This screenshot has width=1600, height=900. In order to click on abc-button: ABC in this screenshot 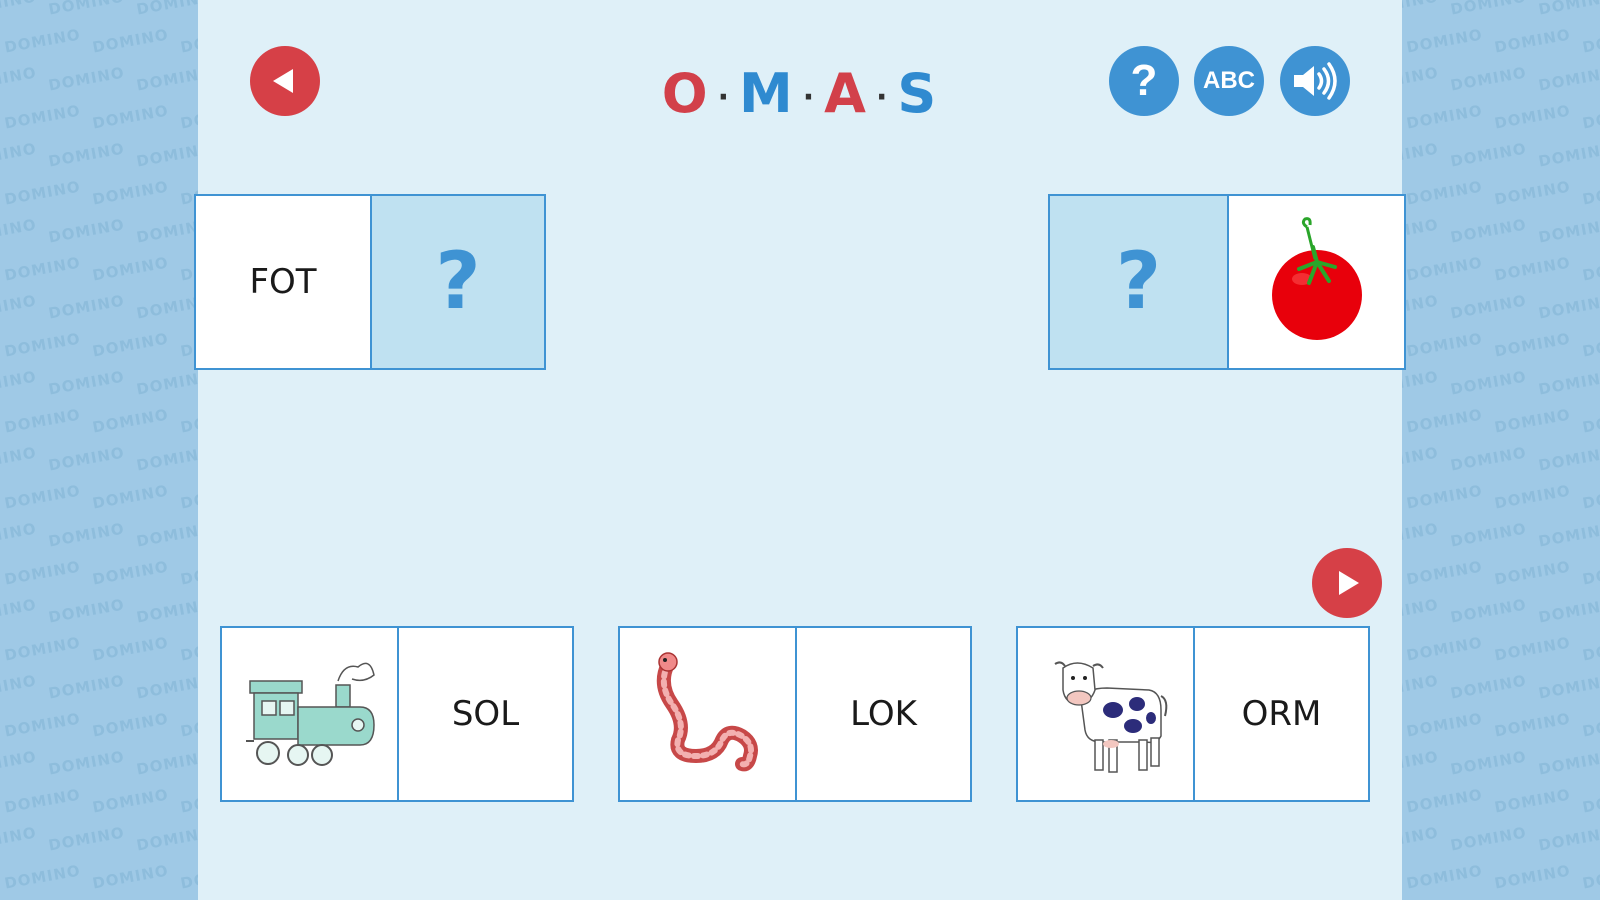, I will do `click(1229, 81)`.